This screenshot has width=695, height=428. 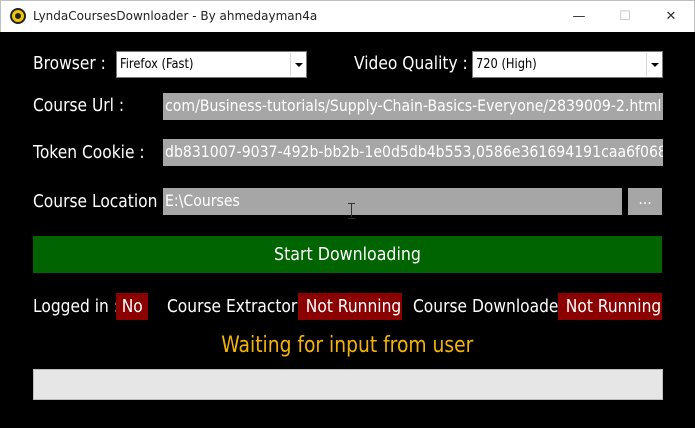 What do you see at coordinates (76, 306) in the screenshot?
I see `logged-in-label: Logged in :` at bounding box center [76, 306].